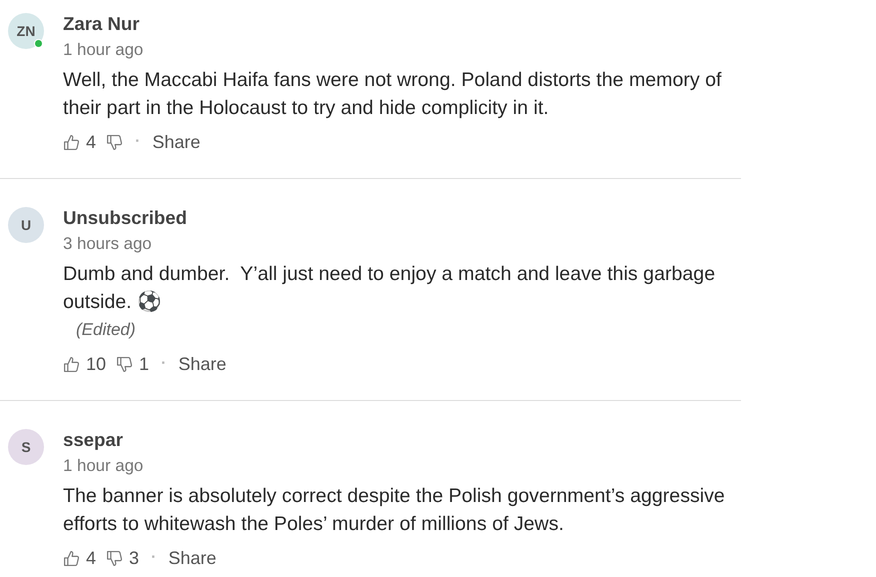 This screenshot has width=876, height=577. I want to click on dislike-count: 3, so click(134, 558).